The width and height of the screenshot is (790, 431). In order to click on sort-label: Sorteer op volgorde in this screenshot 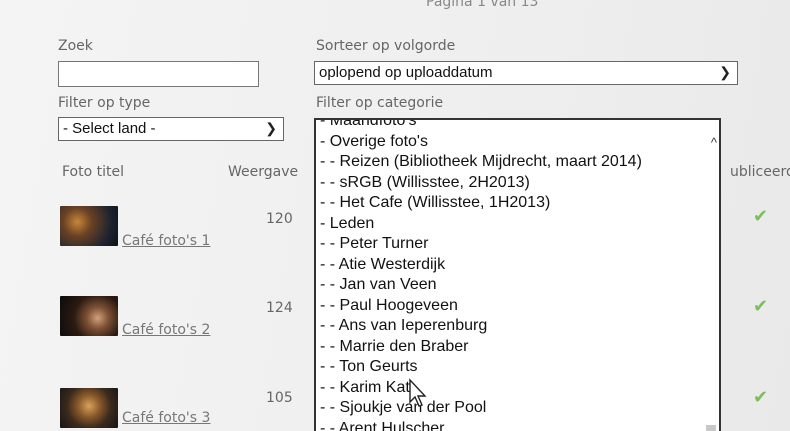, I will do `click(386, 46)`.